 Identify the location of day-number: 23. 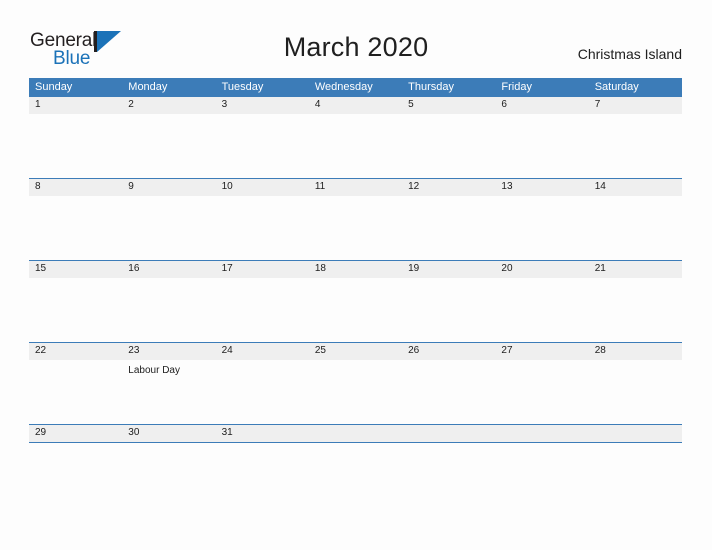
(169, 351).